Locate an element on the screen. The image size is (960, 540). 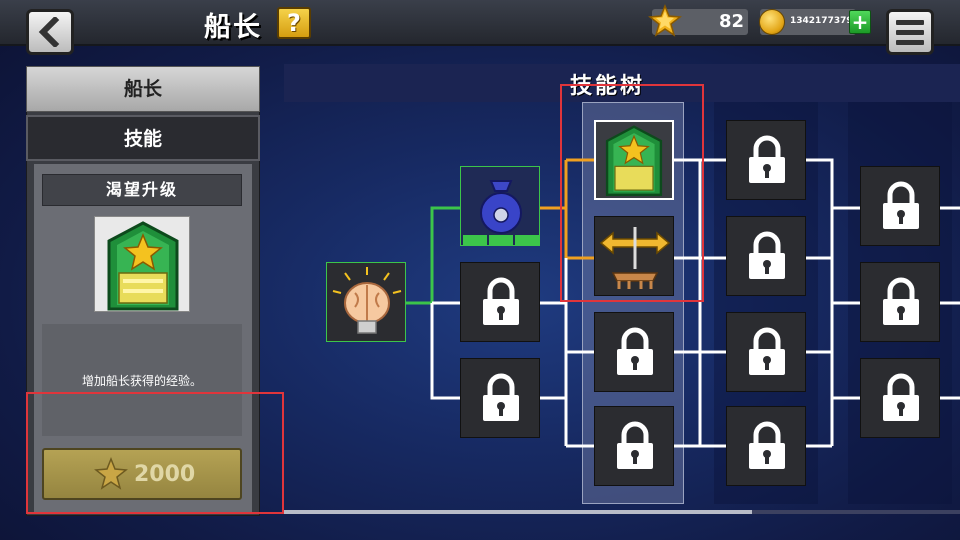
scrollbar-thumb is located at coordinates (518, 512).